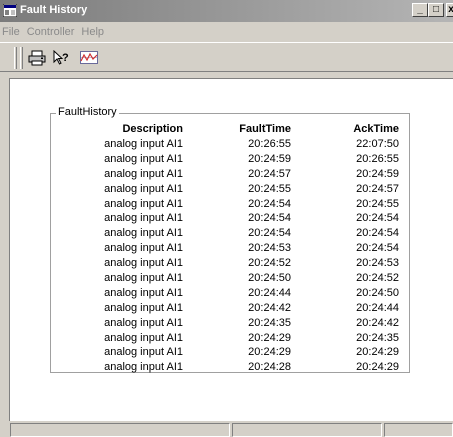 This screenshot has width=453, height=437. Describe the element at coordinates (377, 337) in the screenshot. I see `cell-ack-time: 20:24:35` at that location.